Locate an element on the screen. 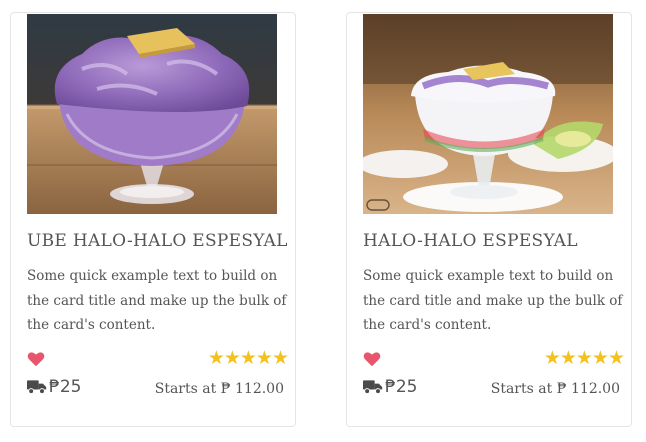  card-title: HALO-HALO ESPESYAL is located at coordinates (470, 241).